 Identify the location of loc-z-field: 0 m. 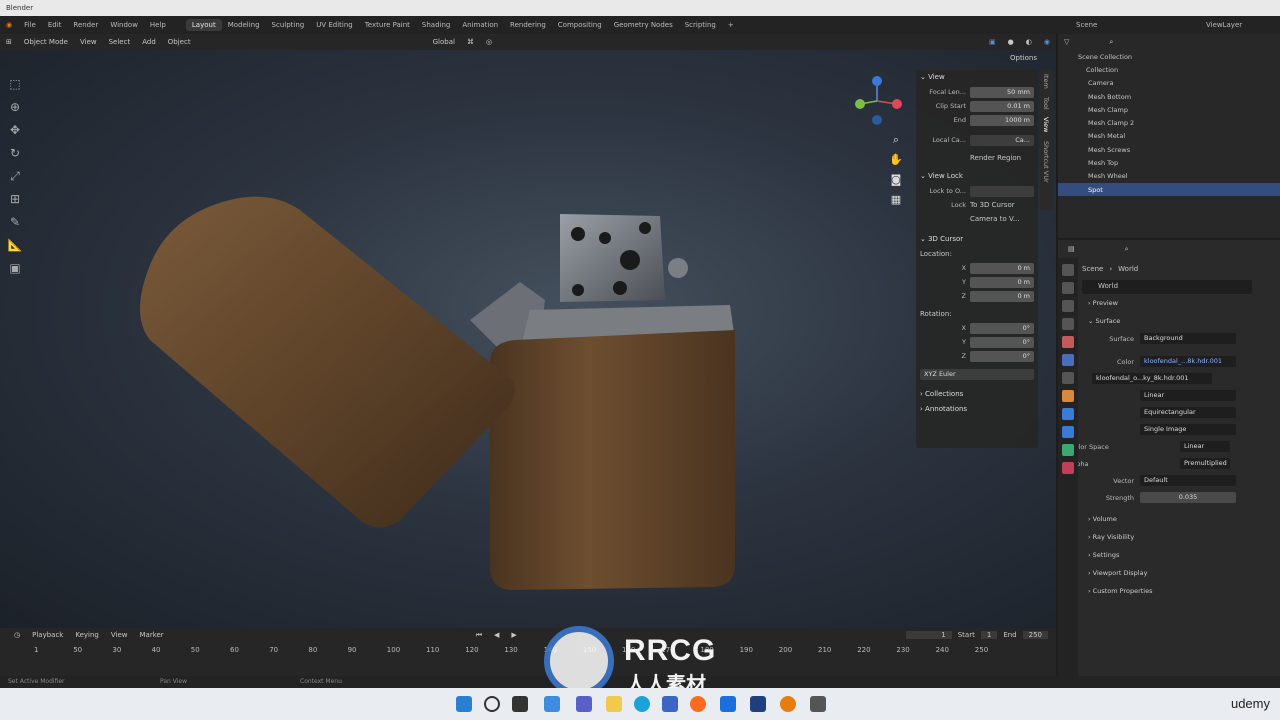
(1002, 296).